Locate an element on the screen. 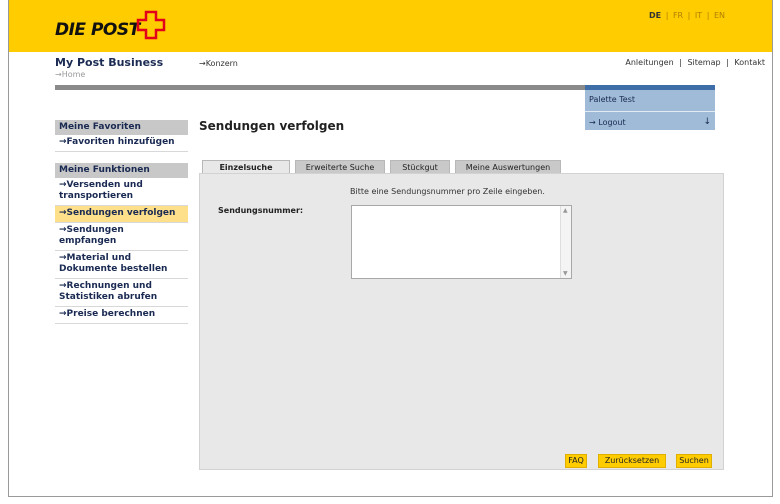  swiss-cross-logo-icon is located at coordinates (151, 25).